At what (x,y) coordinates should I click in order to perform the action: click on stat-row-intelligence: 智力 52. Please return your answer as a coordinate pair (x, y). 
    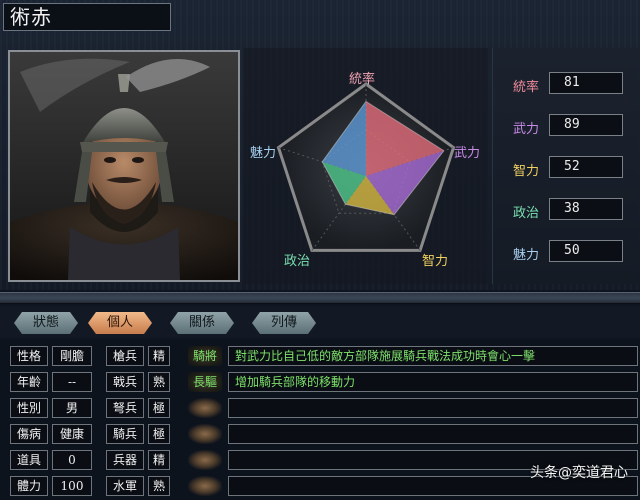
    Looking at the image, I should click on (569, 168).